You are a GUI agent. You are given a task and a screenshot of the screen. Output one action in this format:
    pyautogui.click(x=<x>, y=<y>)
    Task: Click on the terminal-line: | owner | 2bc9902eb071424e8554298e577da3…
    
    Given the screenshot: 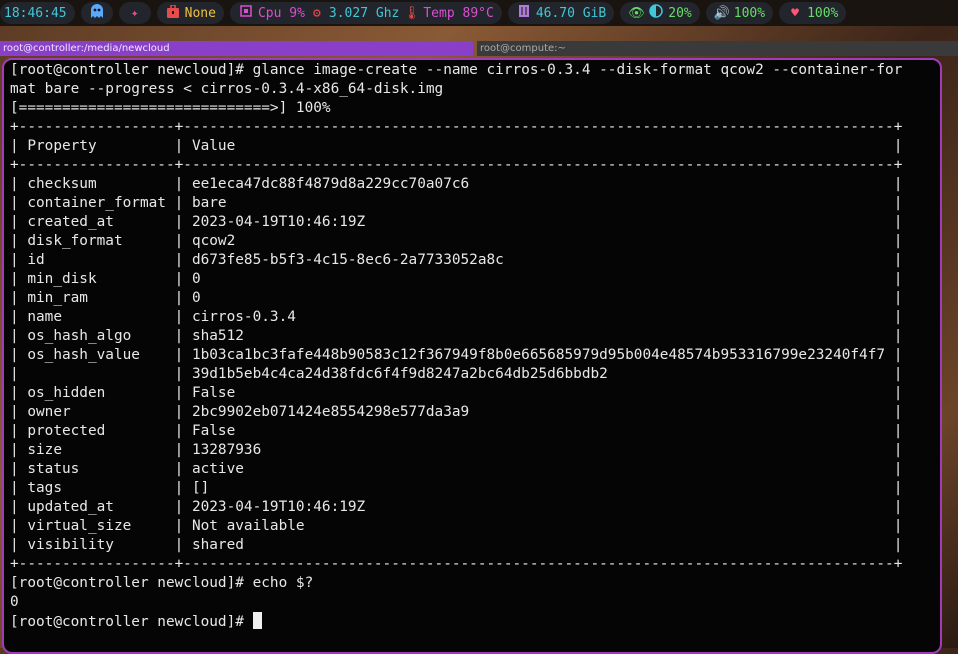 What is the action you would take?
    pyautogui.click(x=456, y=412)
    